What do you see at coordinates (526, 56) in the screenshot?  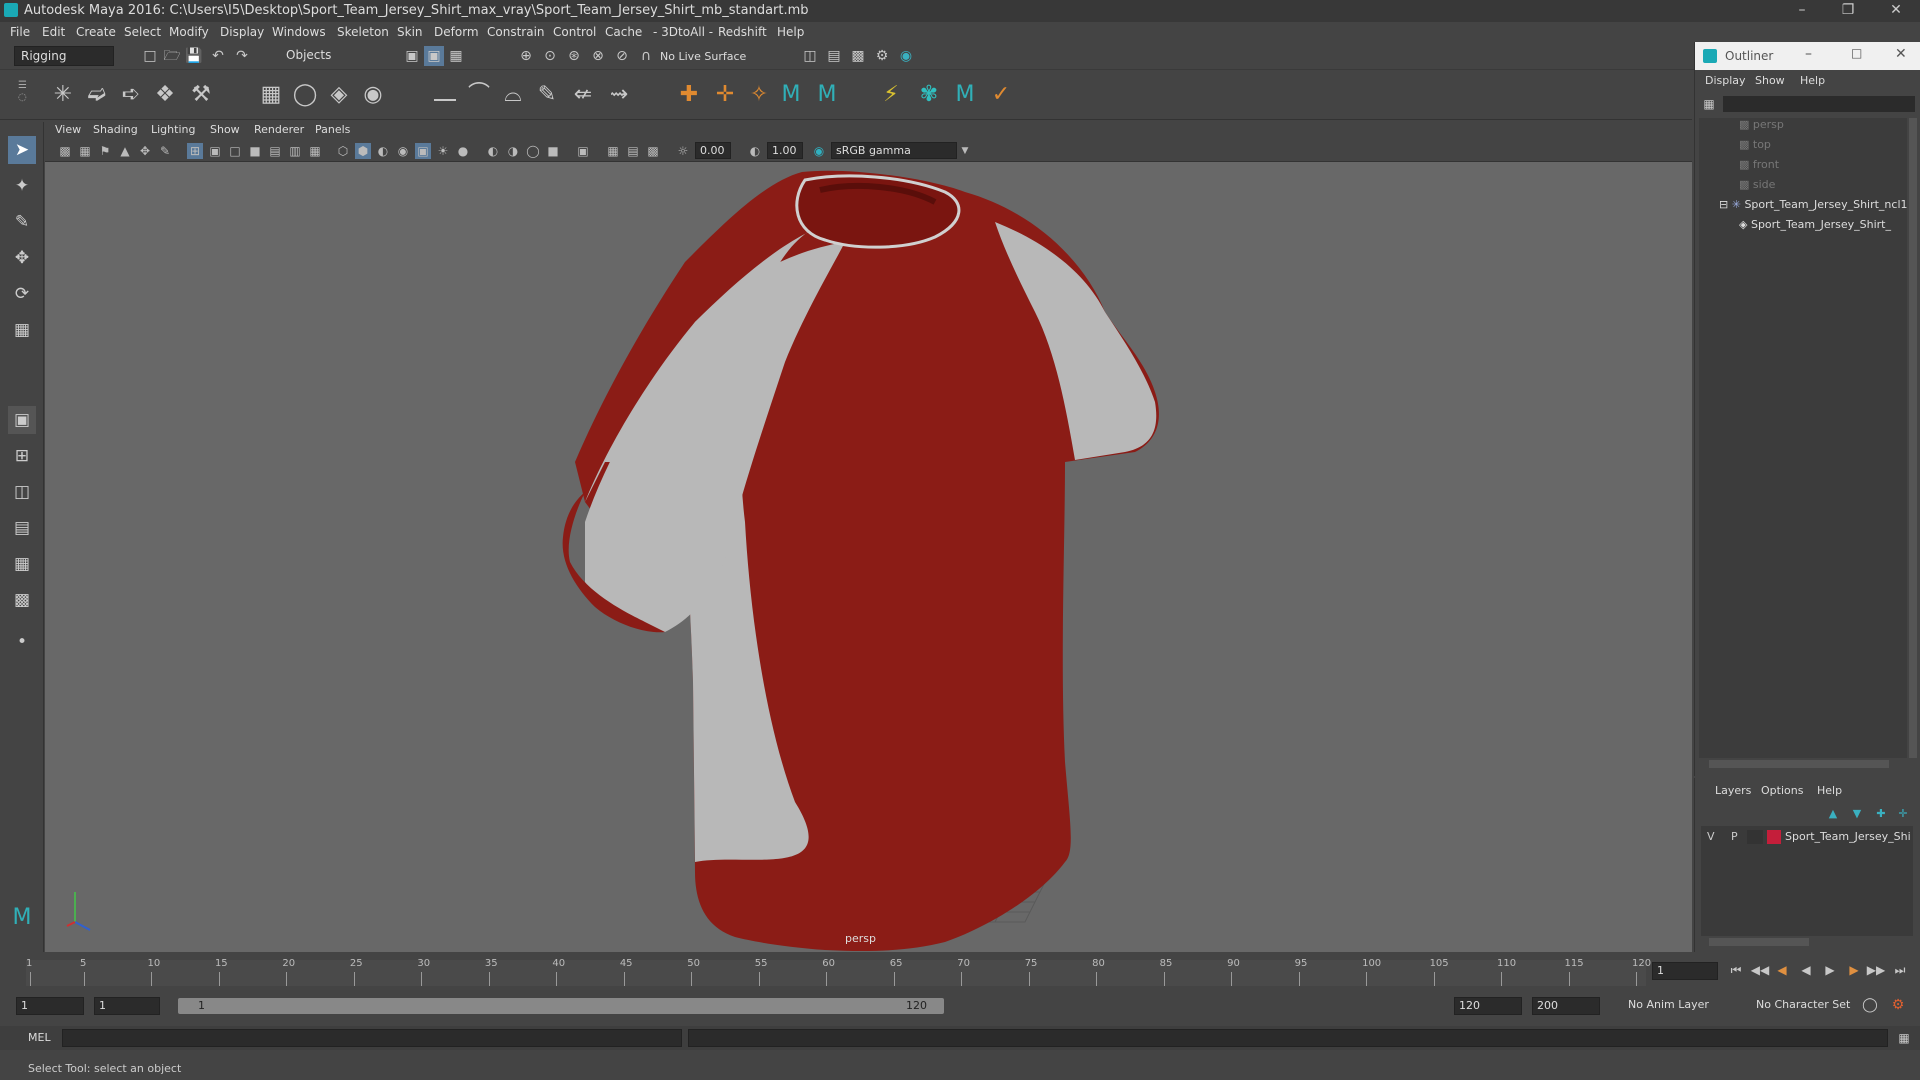 I see `snap-grid-icon: ⊕` at bounding box center [526, 56].